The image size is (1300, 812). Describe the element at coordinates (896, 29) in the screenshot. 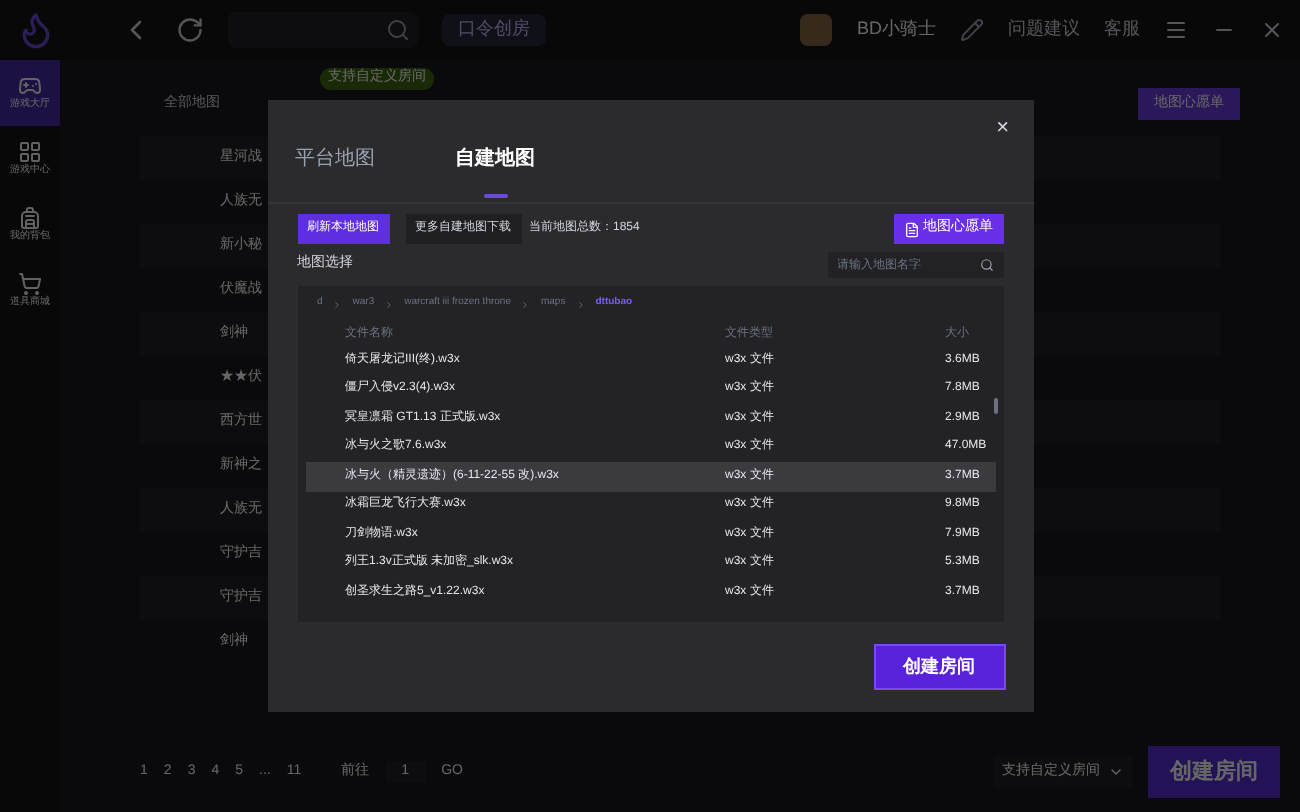

I see `username: BD小骑士` at that location.